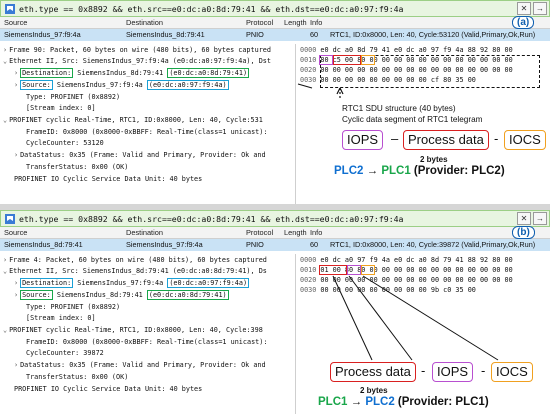  I want to click on cyclic-segment-note: Cyclic data segment of RTC1 telegram, so click(412, 119).